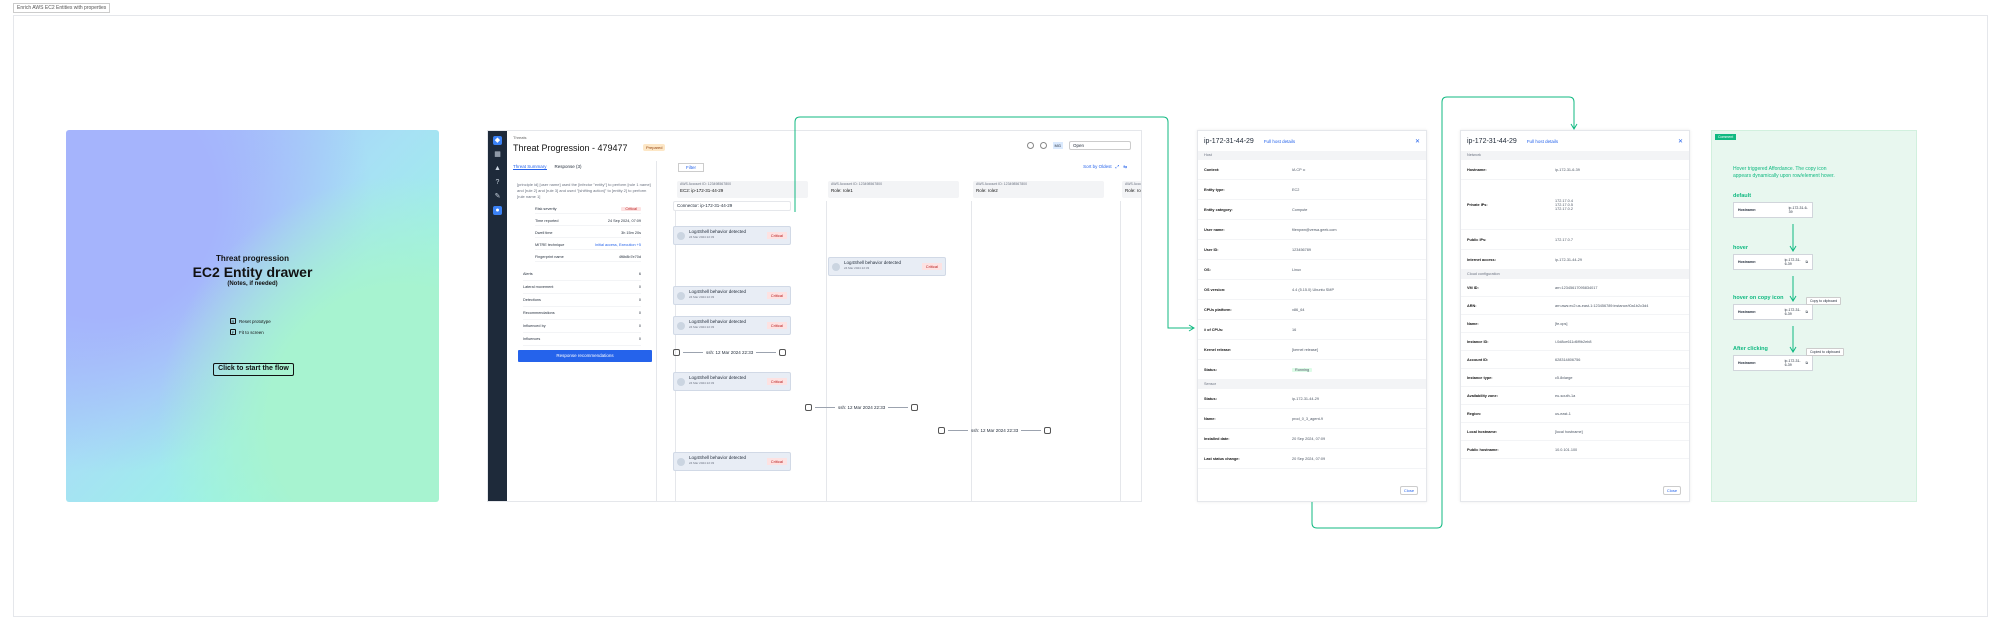 This screenshot has width=2000, height=632. I want to click on drawer-row: Account ID: 628314806756, so click(1575, 360).